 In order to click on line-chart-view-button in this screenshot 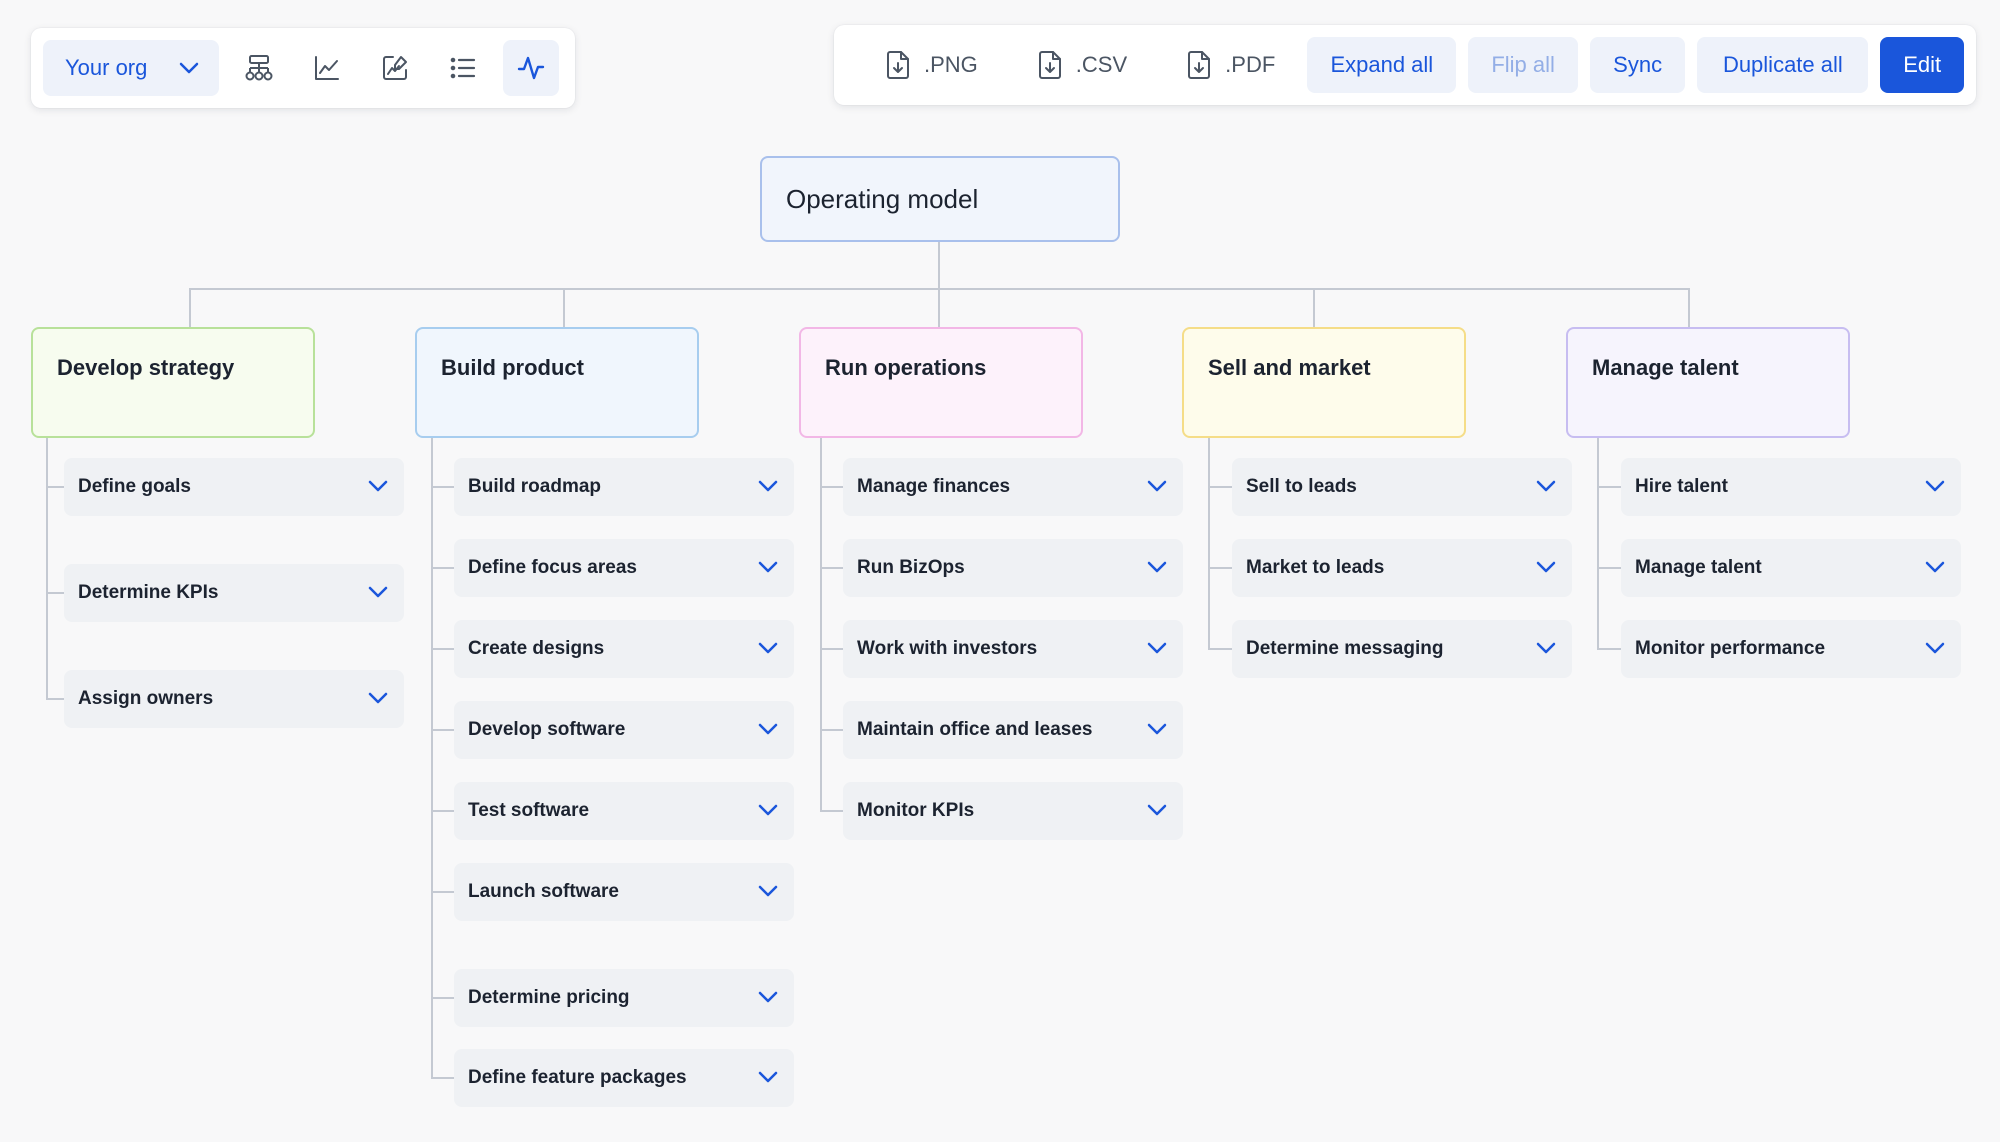, I will do `click(327, 68)`.